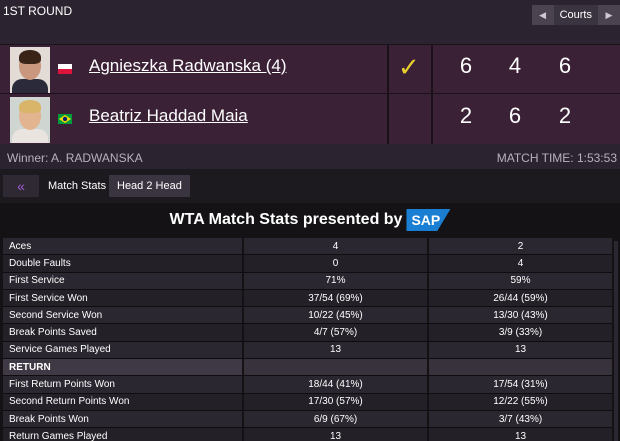 Image resolution: width=620 pixels, height=441 pixels. Describe the element at coordinates (75, 158) in the screenshot. I see `winner-label: Winner: A. RADWANSKA` at that location.